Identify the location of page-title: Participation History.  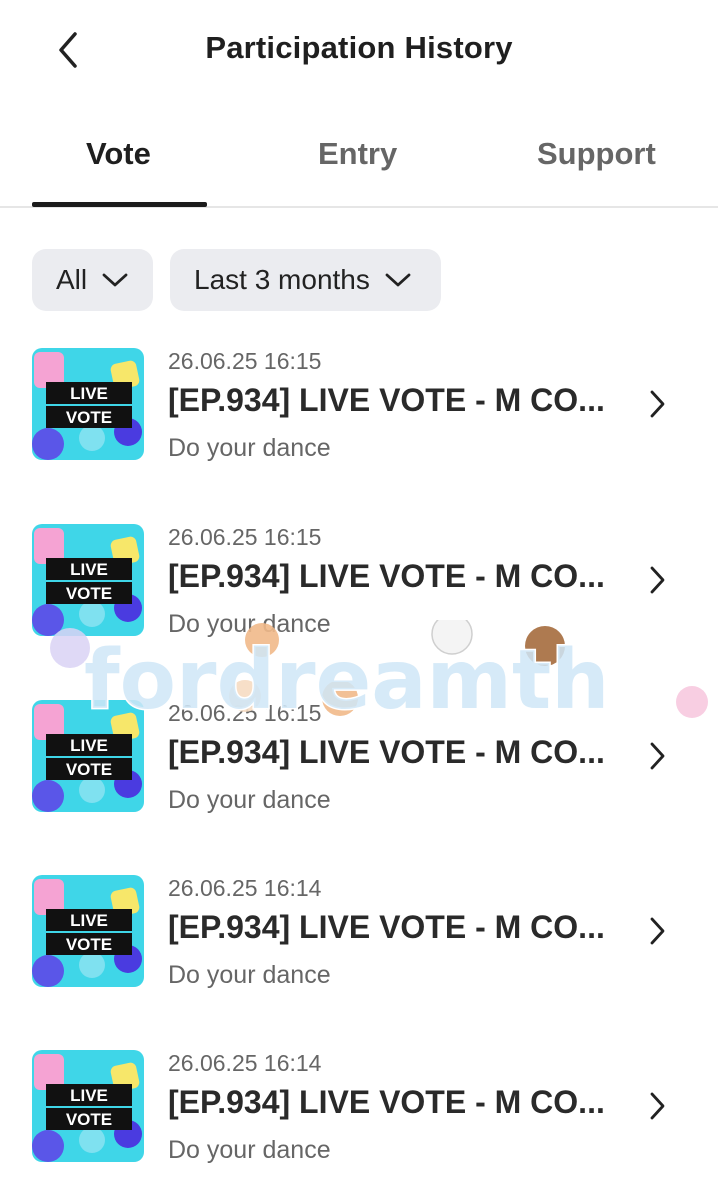
(359, 47).